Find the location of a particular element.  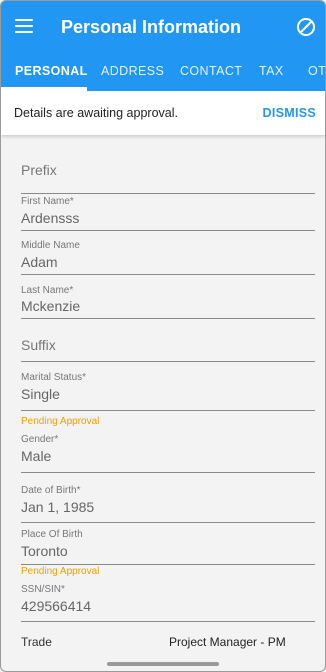

dismiss-button: DISMISS is located at coordinates (290, 113).